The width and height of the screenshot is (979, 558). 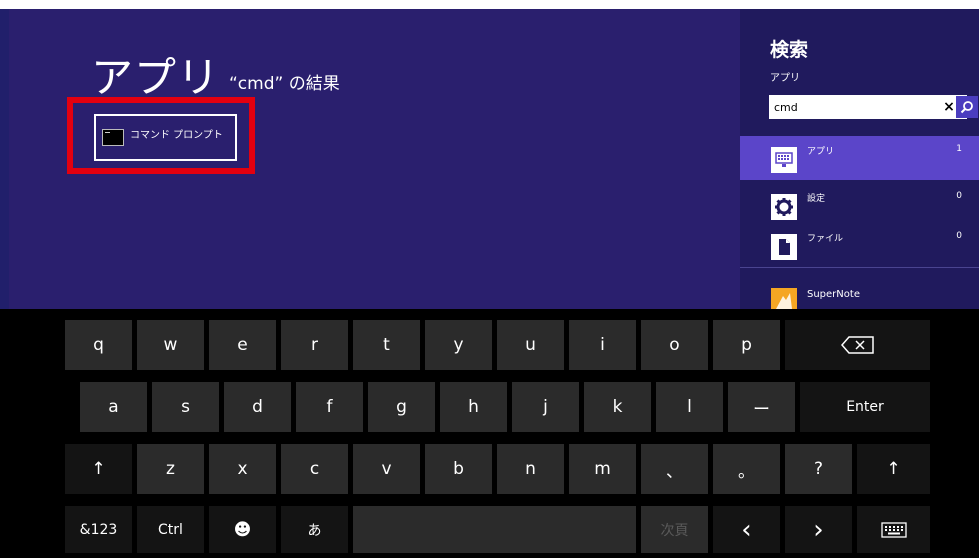 I want to click on key-g: g, so click(x=401, y=407).